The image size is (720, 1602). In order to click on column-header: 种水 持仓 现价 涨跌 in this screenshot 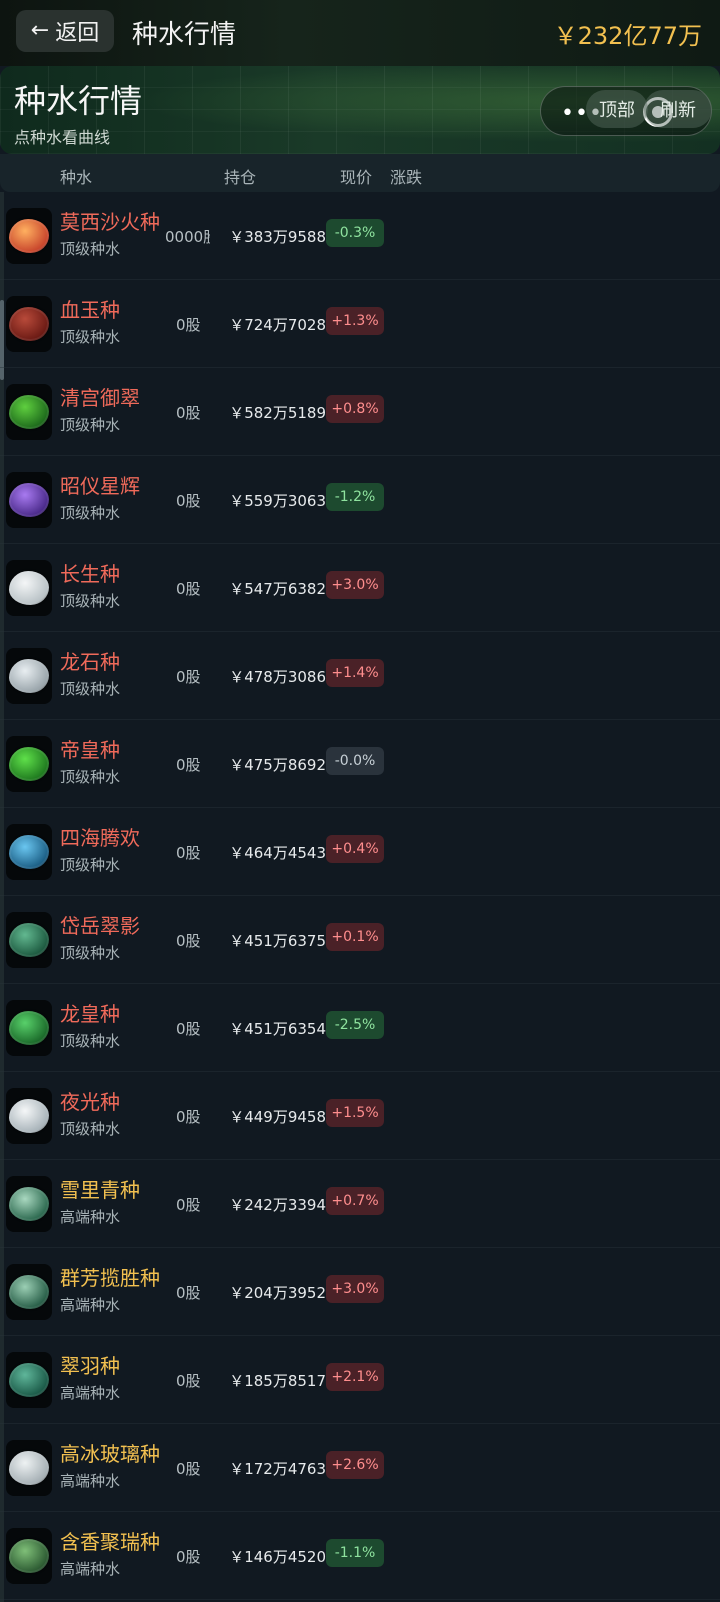, I will do `click(360, 173)`.